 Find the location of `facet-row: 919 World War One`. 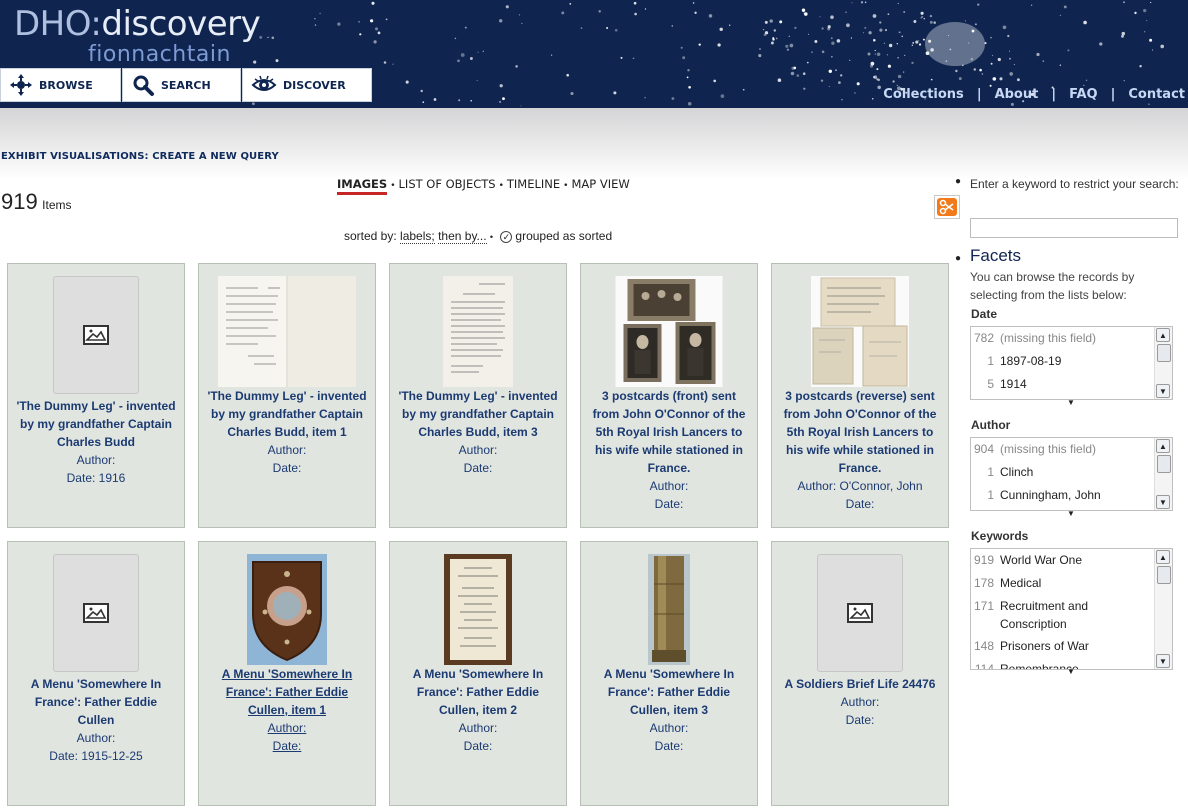

facet-row: 919 World War One is located at coordinates (1063, 560).